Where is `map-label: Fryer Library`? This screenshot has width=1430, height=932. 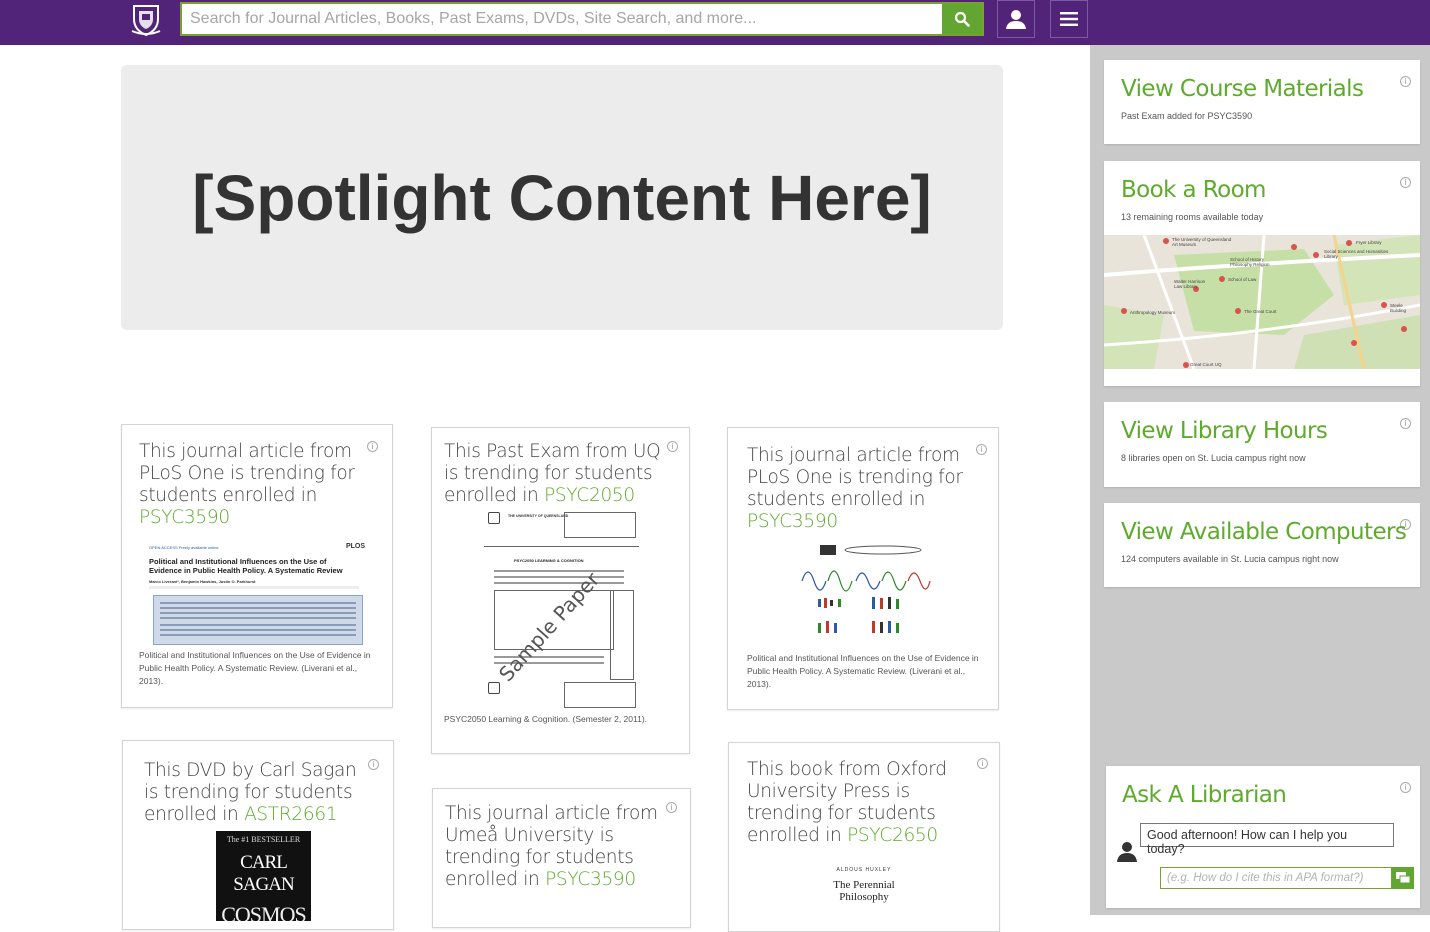 map-label: Fryer Library is located at coordinates (1369, 242).